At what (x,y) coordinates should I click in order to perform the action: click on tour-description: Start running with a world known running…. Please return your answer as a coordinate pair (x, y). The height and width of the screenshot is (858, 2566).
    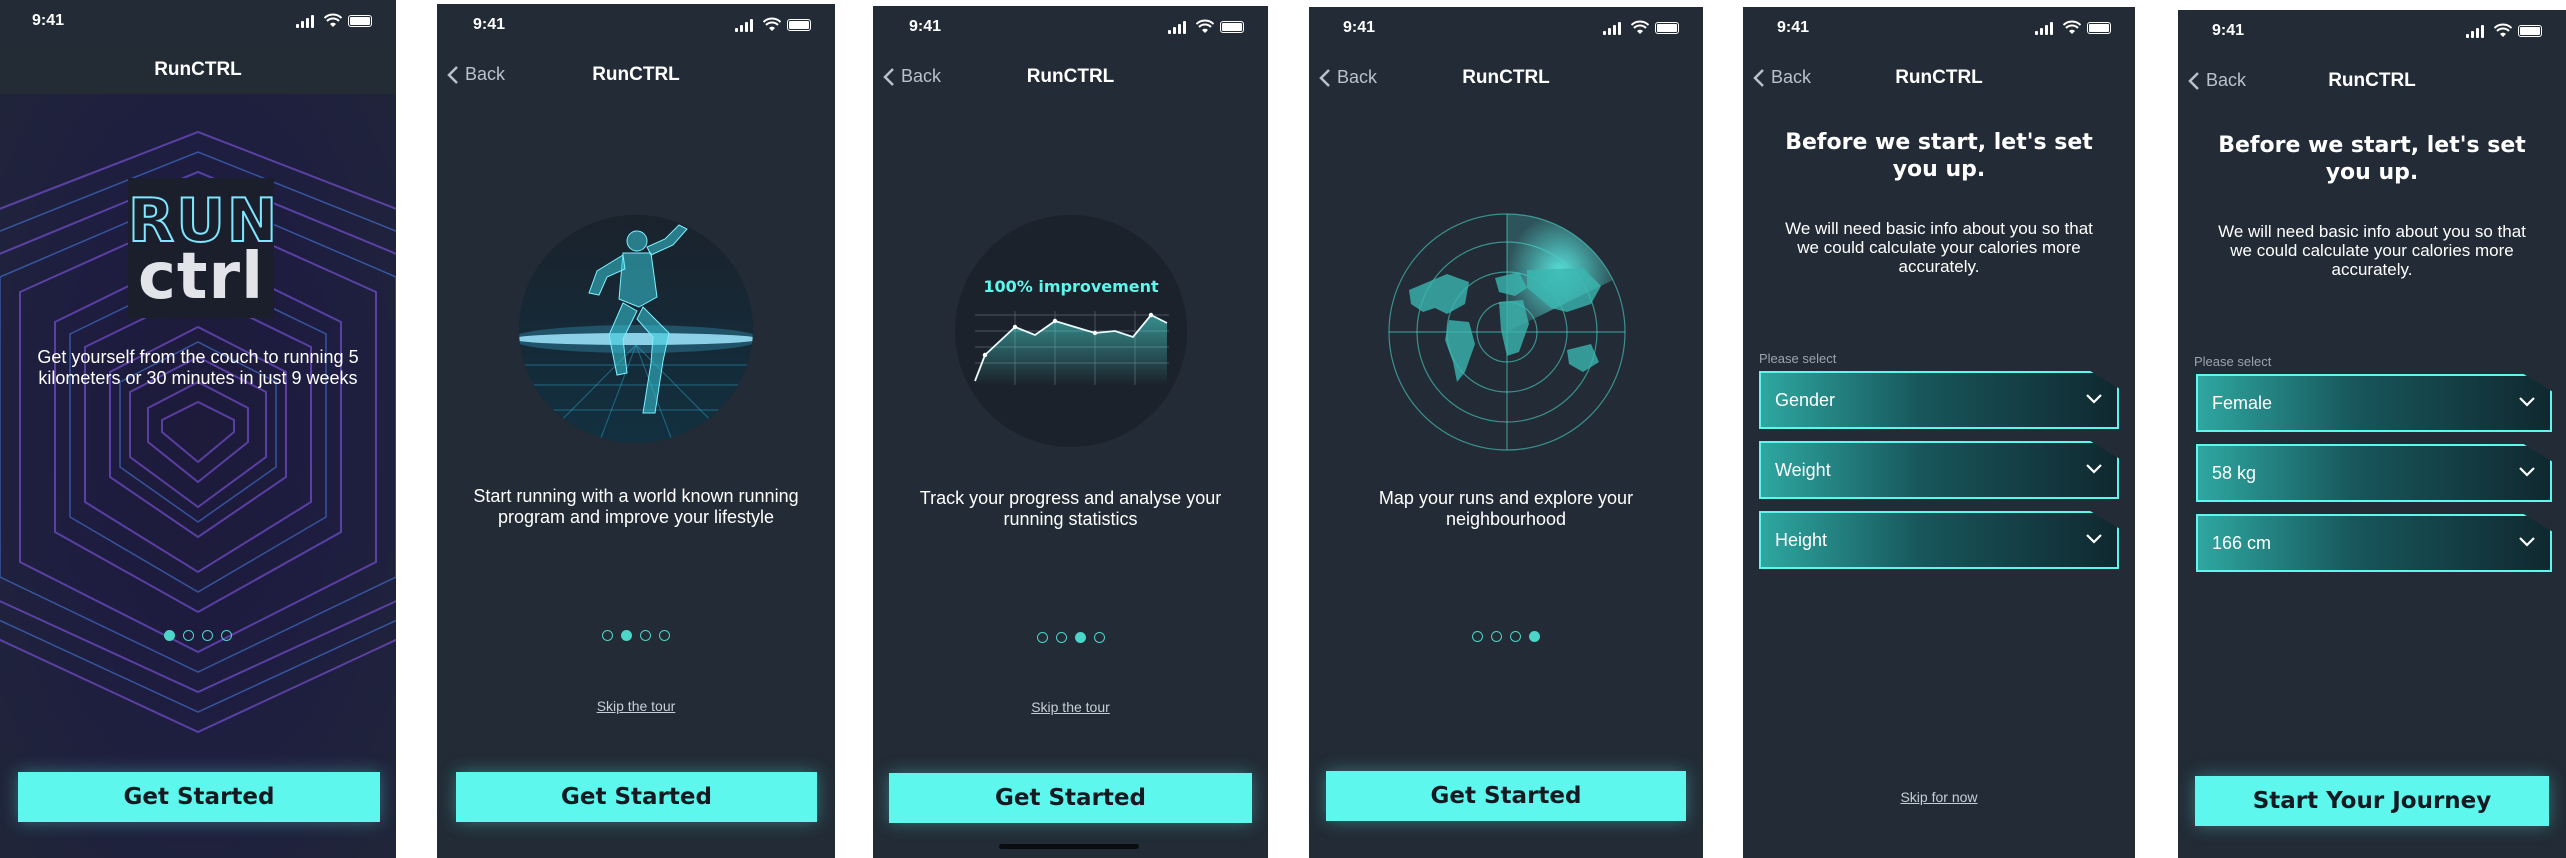
    Looking at the image, I should click on (636, 506).